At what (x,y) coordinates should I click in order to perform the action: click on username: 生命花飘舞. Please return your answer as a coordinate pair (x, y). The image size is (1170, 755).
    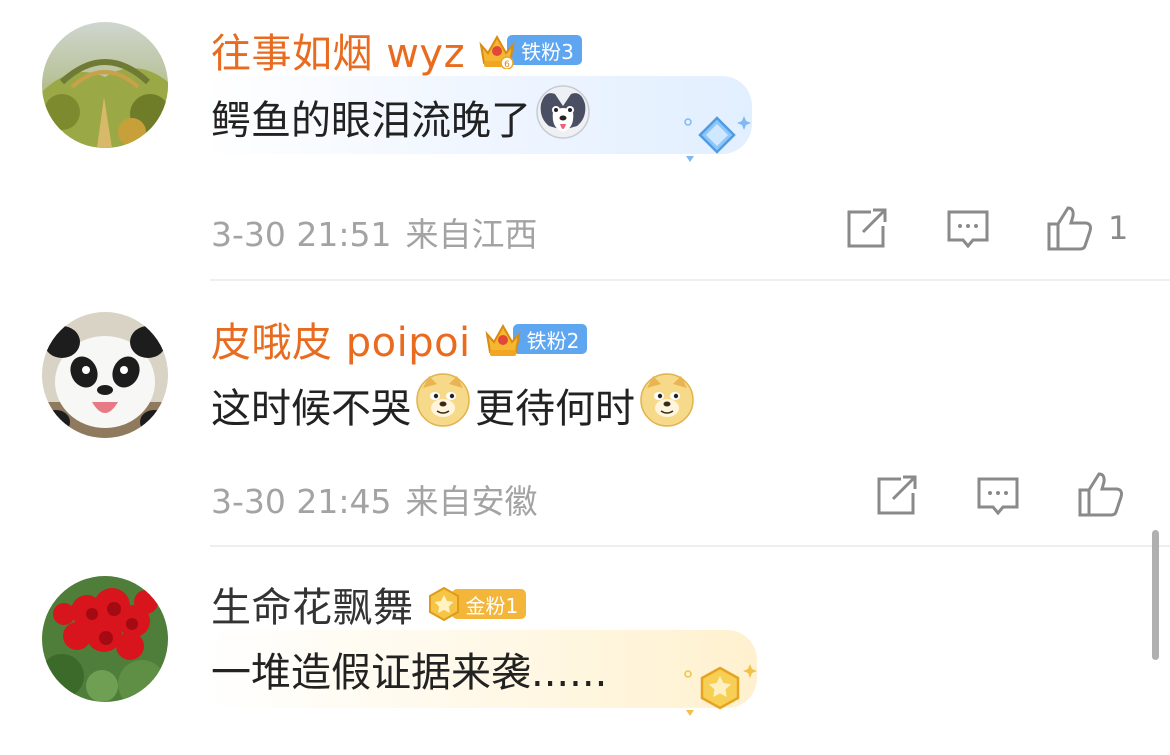
    Looking at the image, I should click on (312, 604).